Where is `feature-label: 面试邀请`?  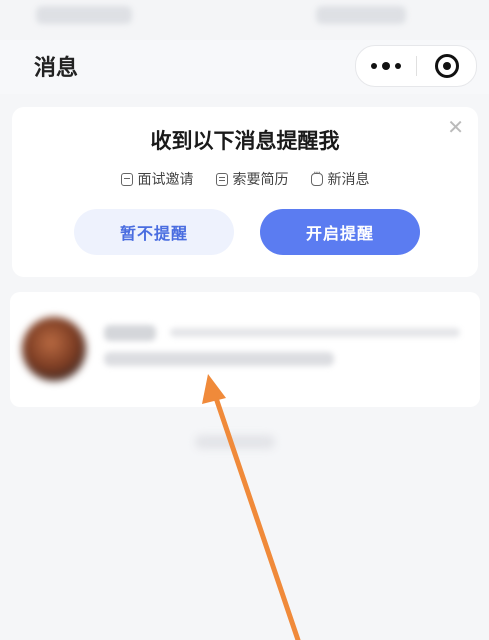 feature-label: 面试邀请 is located at coordinates (165, 180).